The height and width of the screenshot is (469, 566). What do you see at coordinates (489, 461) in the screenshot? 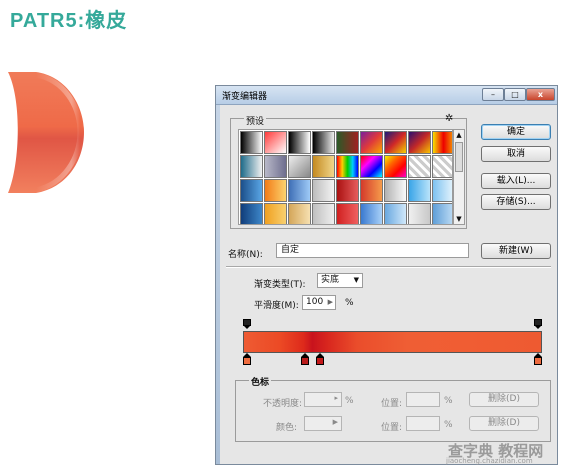
I see `watermark-url: jiaocheng.chazidian.com` at bounding box center [489, 461].